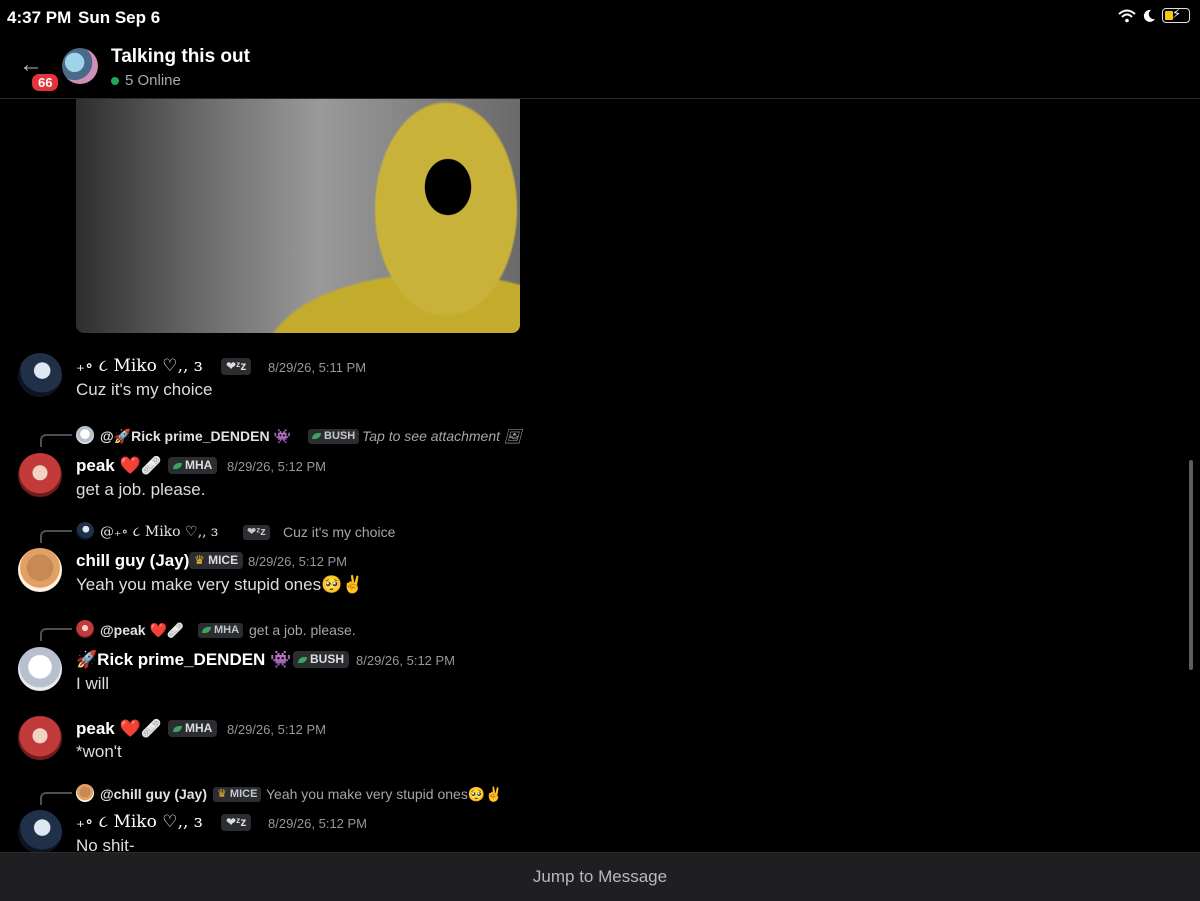 This screenshot has height=901, width=1200. I want to click on status-icons: ⚡, so click(1154, 14).